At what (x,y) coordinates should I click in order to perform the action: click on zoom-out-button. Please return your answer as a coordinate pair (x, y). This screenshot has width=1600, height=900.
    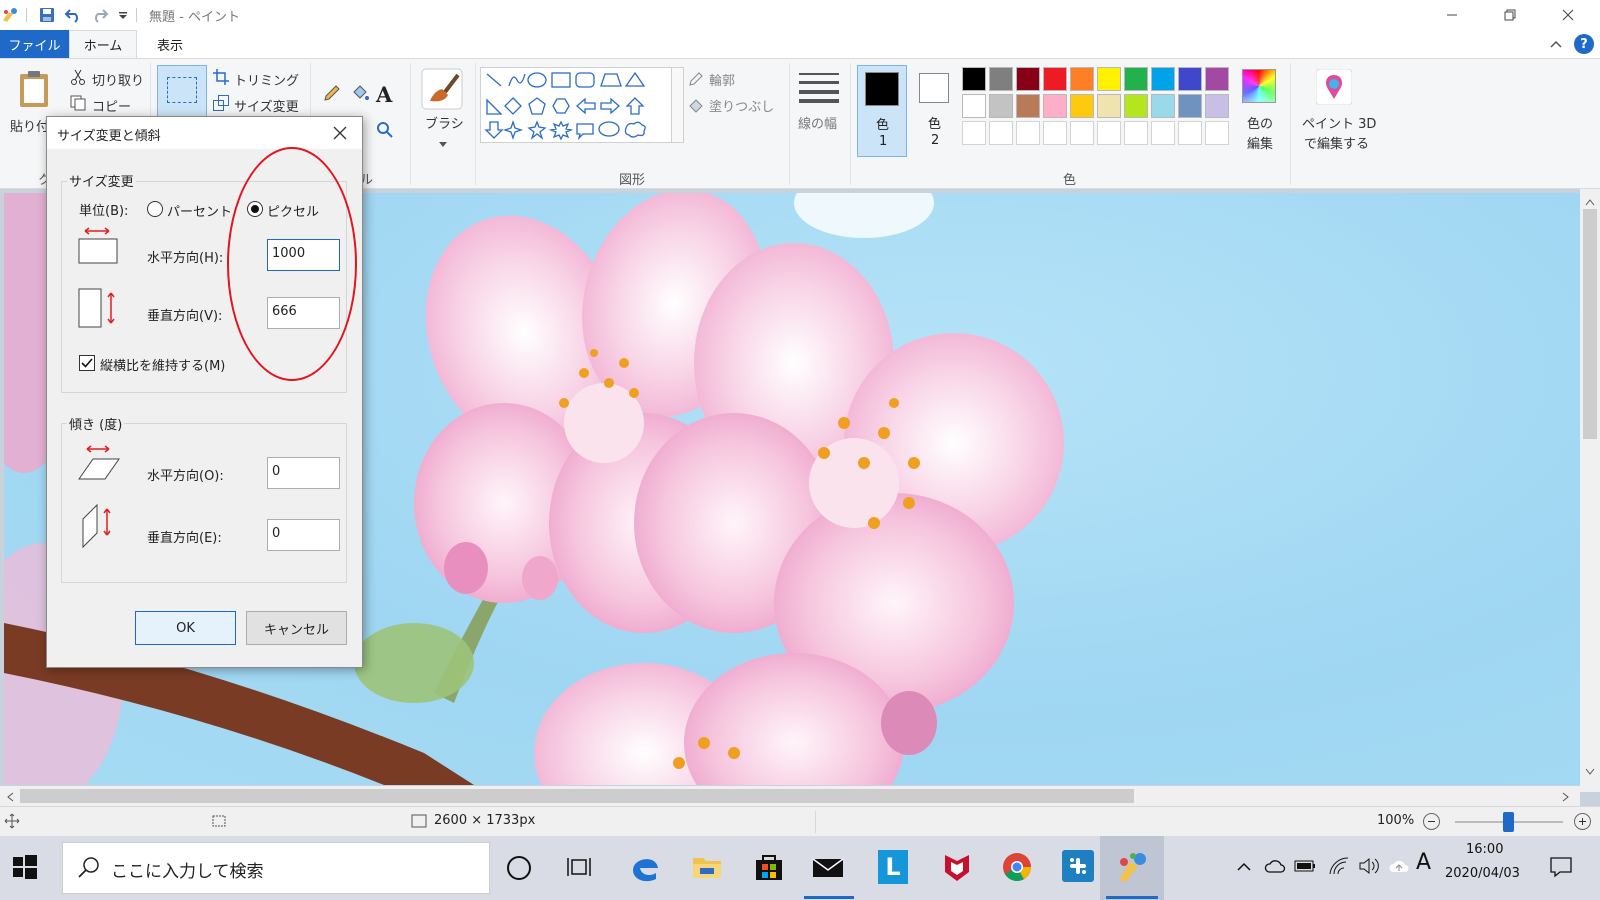
    Looking at the image, I should click on (1431, 821).